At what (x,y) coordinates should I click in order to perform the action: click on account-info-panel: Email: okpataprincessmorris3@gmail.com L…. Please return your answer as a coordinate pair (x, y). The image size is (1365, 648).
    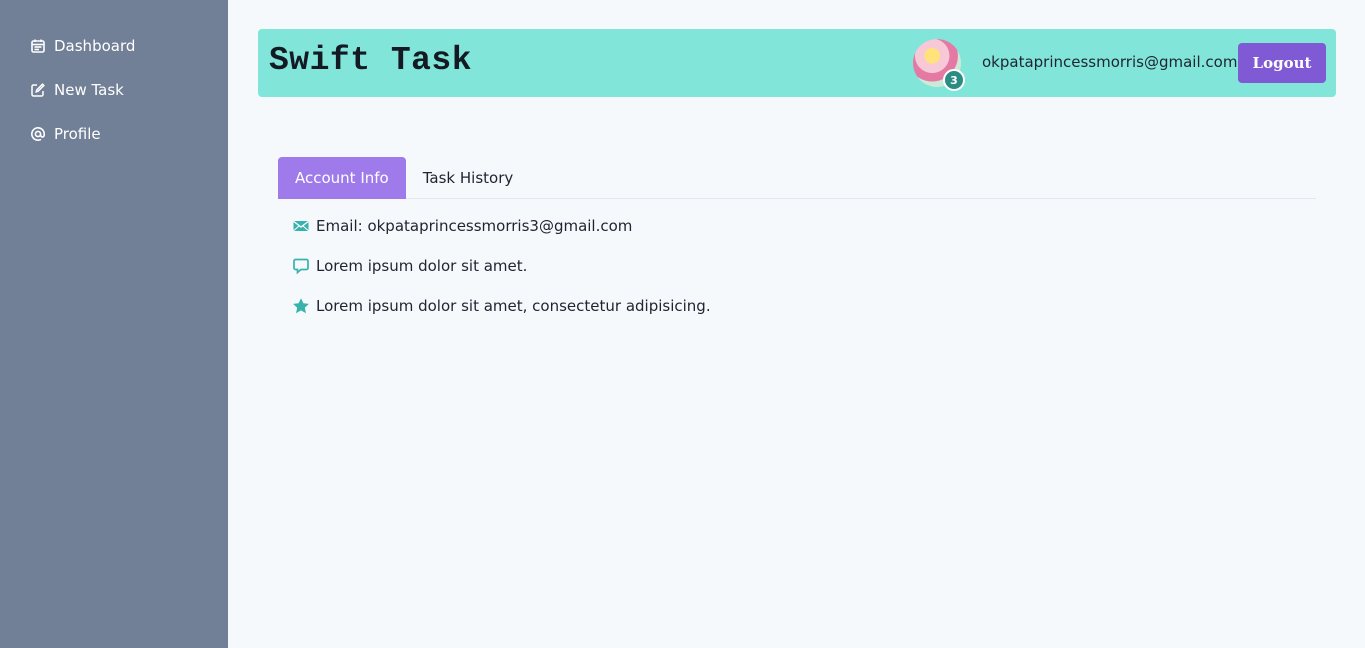
    Looking at the image, I should click on (501, 275).